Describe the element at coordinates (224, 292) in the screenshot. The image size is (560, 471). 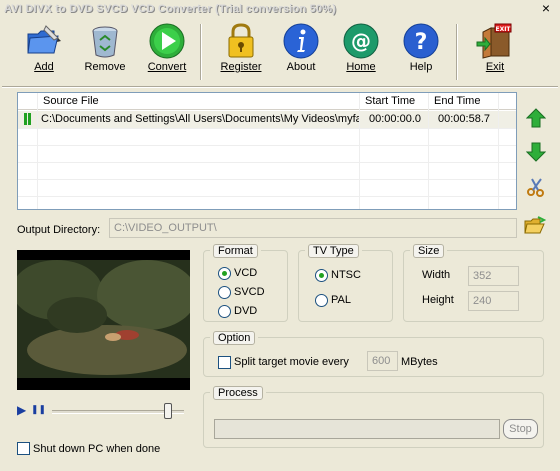
I see `format-svcd-radio` at that location.